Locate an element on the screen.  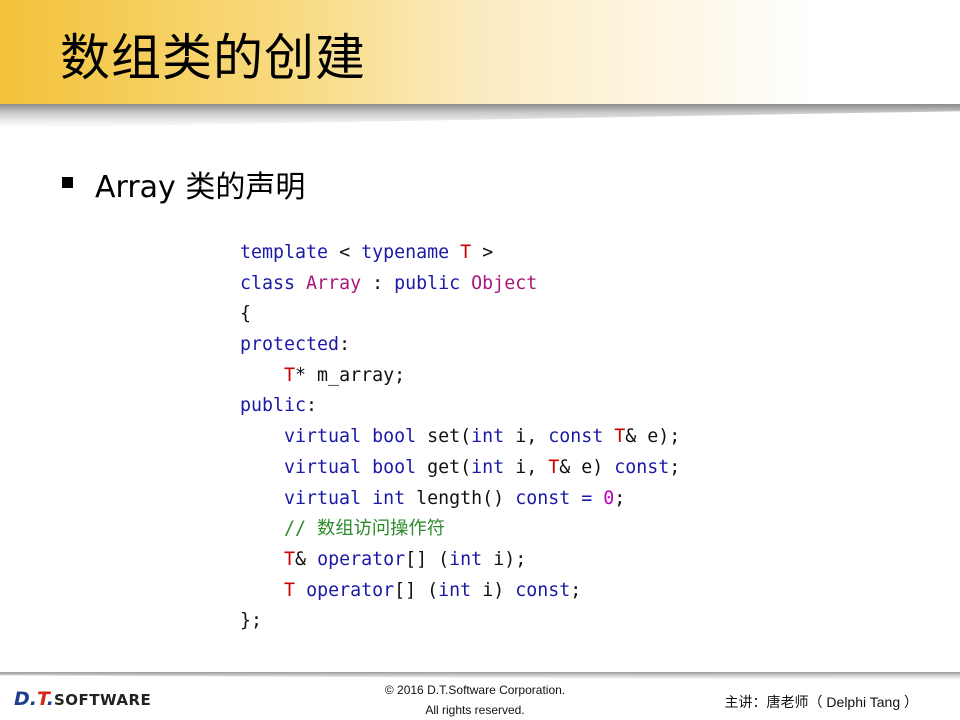
code-token: & e); is located at coordinates (653, 437).